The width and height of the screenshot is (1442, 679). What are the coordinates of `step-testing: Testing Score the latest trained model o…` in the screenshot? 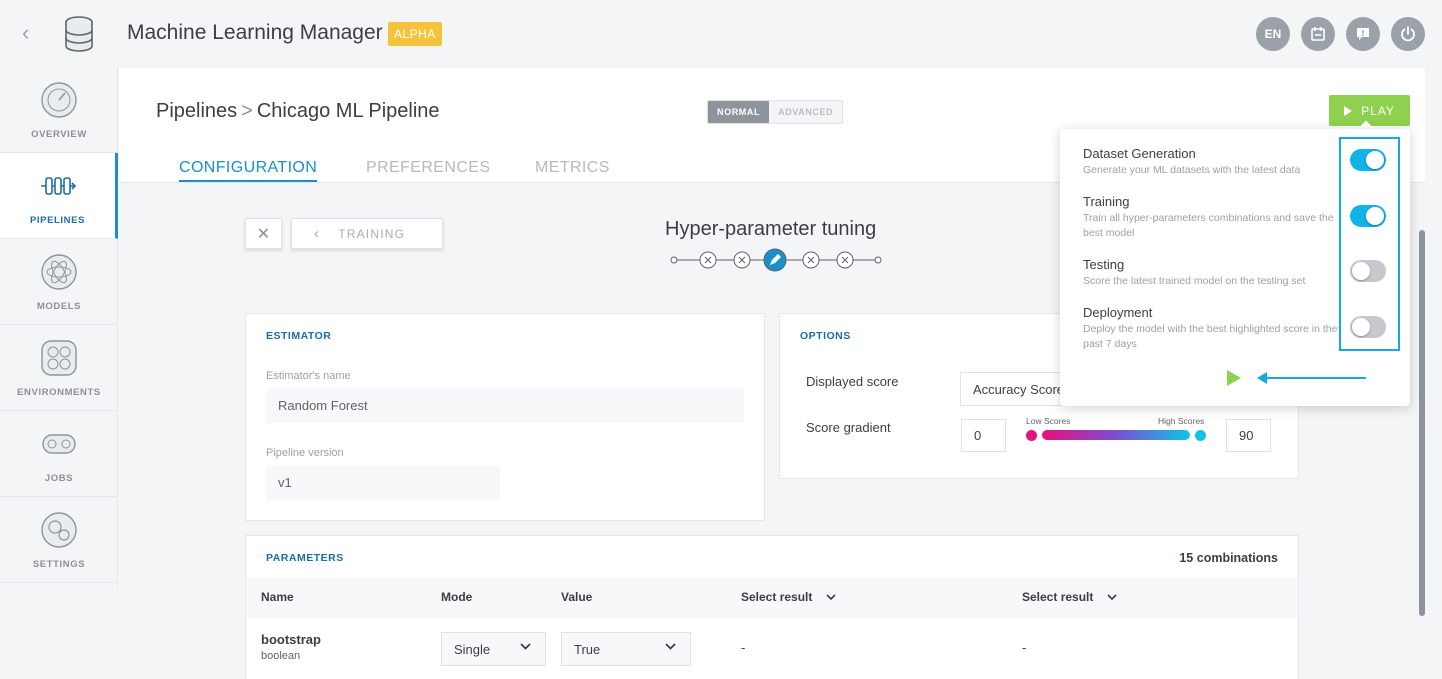 It's located at (1210, 273).